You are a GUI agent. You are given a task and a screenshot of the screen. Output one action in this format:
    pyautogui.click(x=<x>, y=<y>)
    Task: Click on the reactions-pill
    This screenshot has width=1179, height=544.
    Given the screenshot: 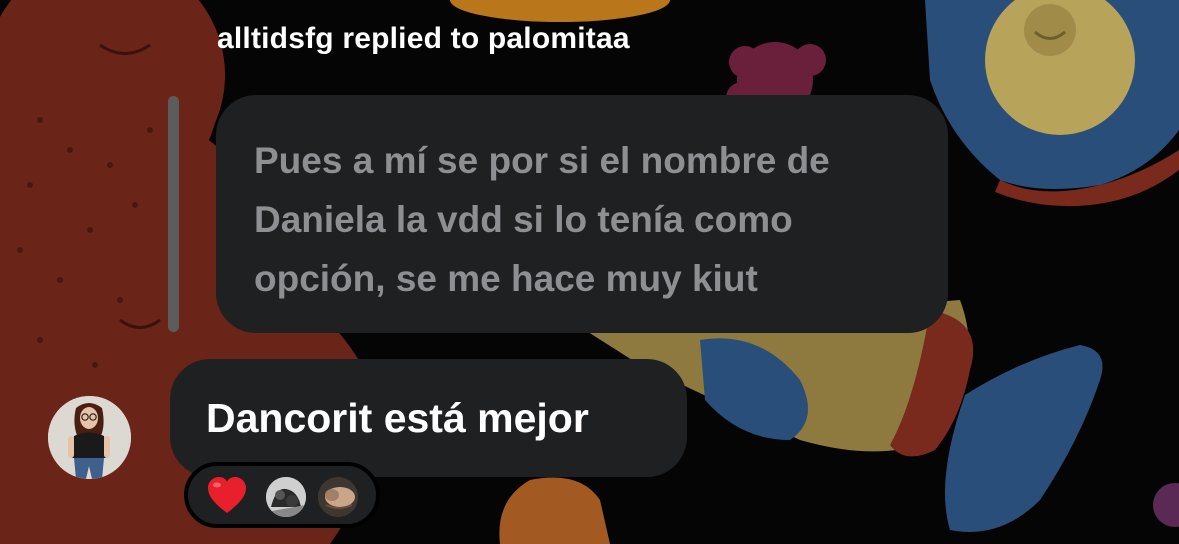 What is the action you would take?
    pyautogui.click(x=282, y=495)
    